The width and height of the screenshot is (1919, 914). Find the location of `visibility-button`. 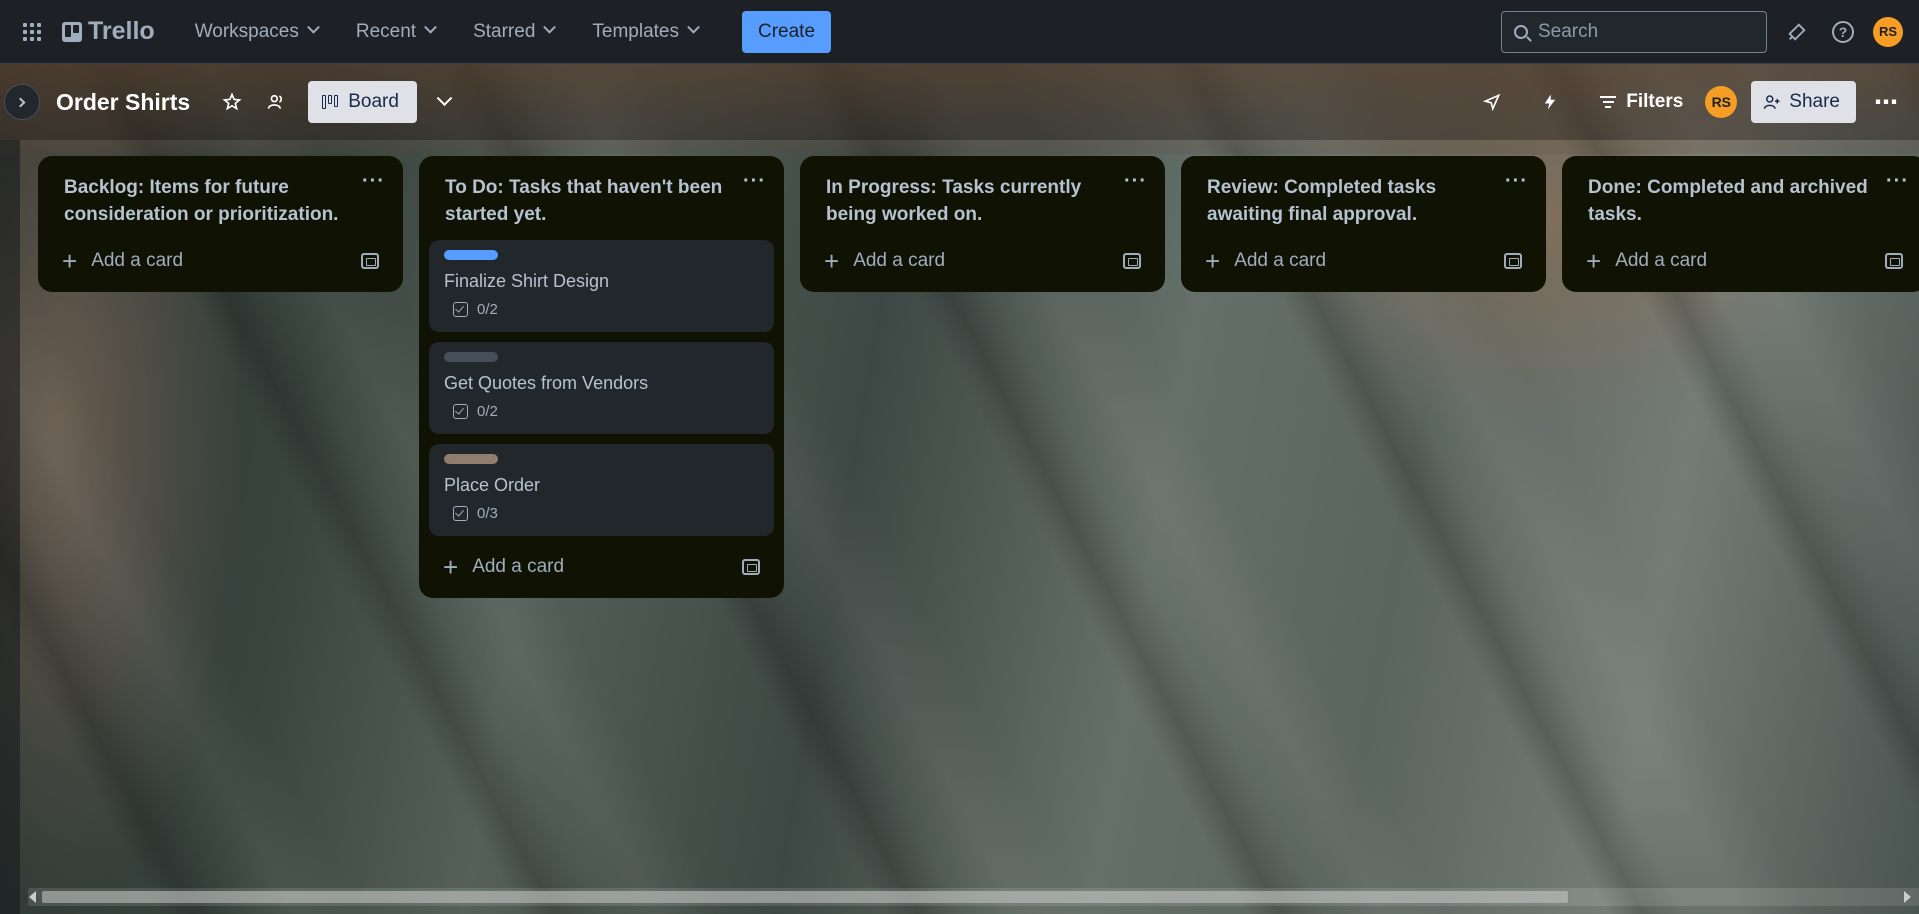

visibility-button is located at coordinates (276, 102).